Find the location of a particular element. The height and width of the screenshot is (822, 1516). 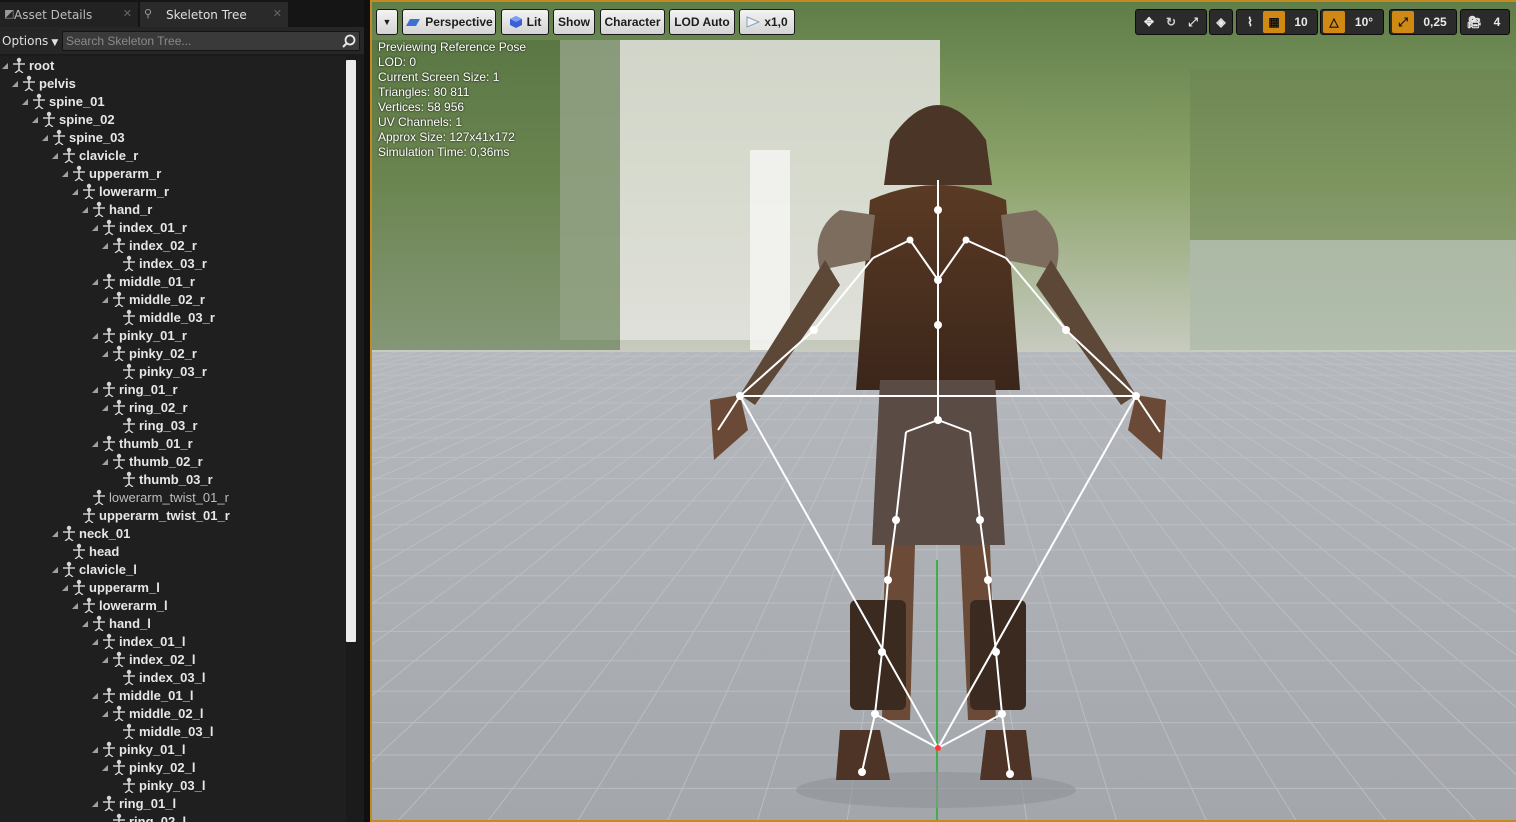

bone-row: ◢ middle_01_r is located at coordinates (142, 281).